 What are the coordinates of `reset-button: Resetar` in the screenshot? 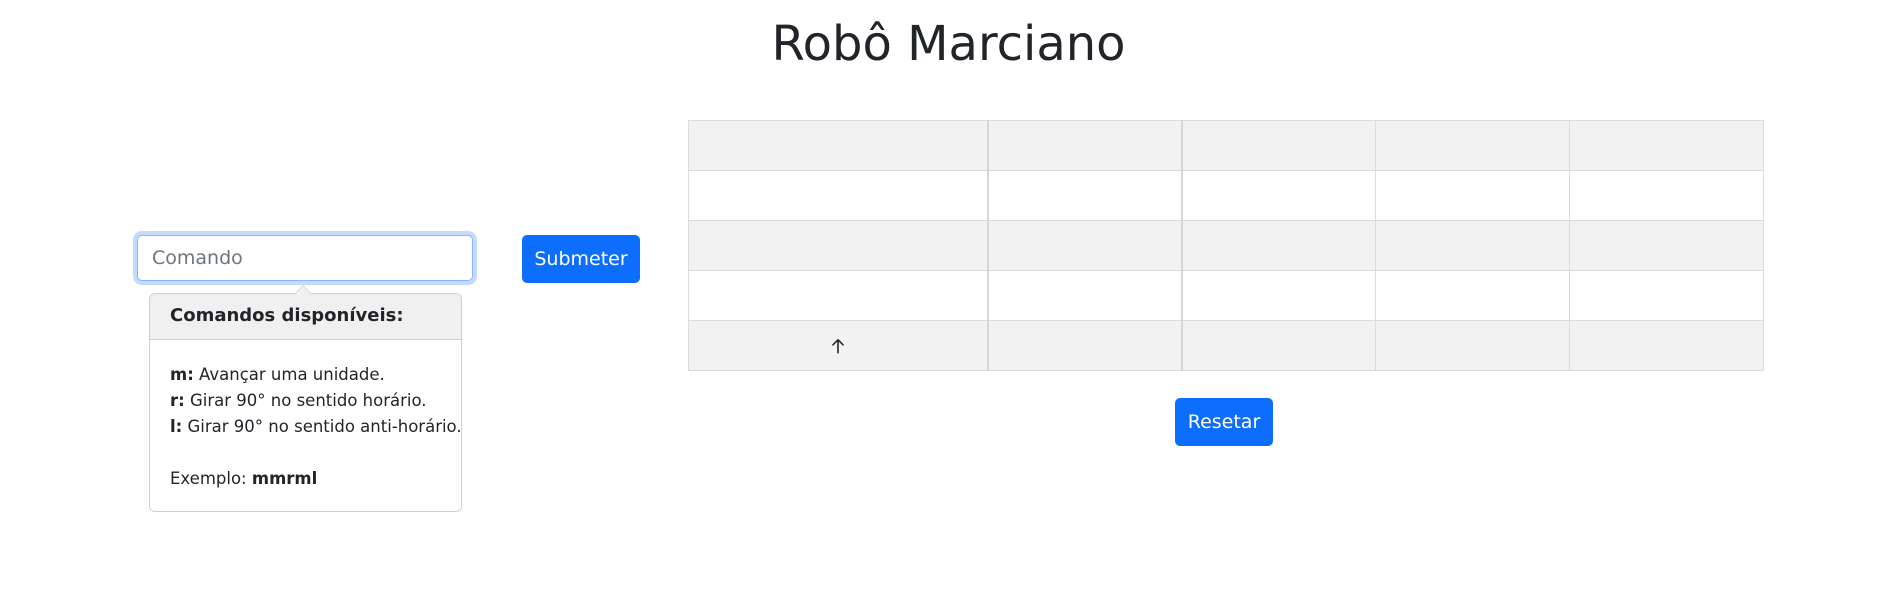 It's located at (1224, 422).